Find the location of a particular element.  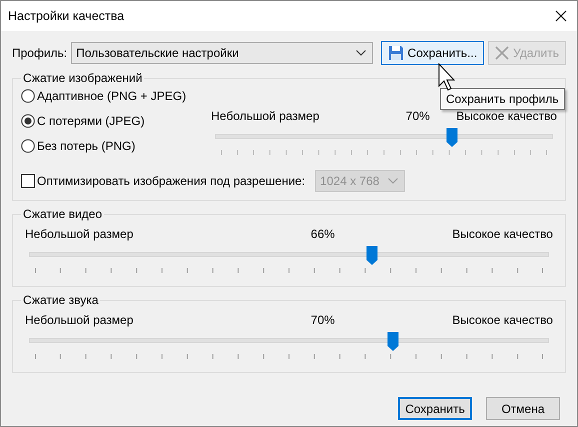

profile-label: Профиль: is located at coordinates (40, 53).